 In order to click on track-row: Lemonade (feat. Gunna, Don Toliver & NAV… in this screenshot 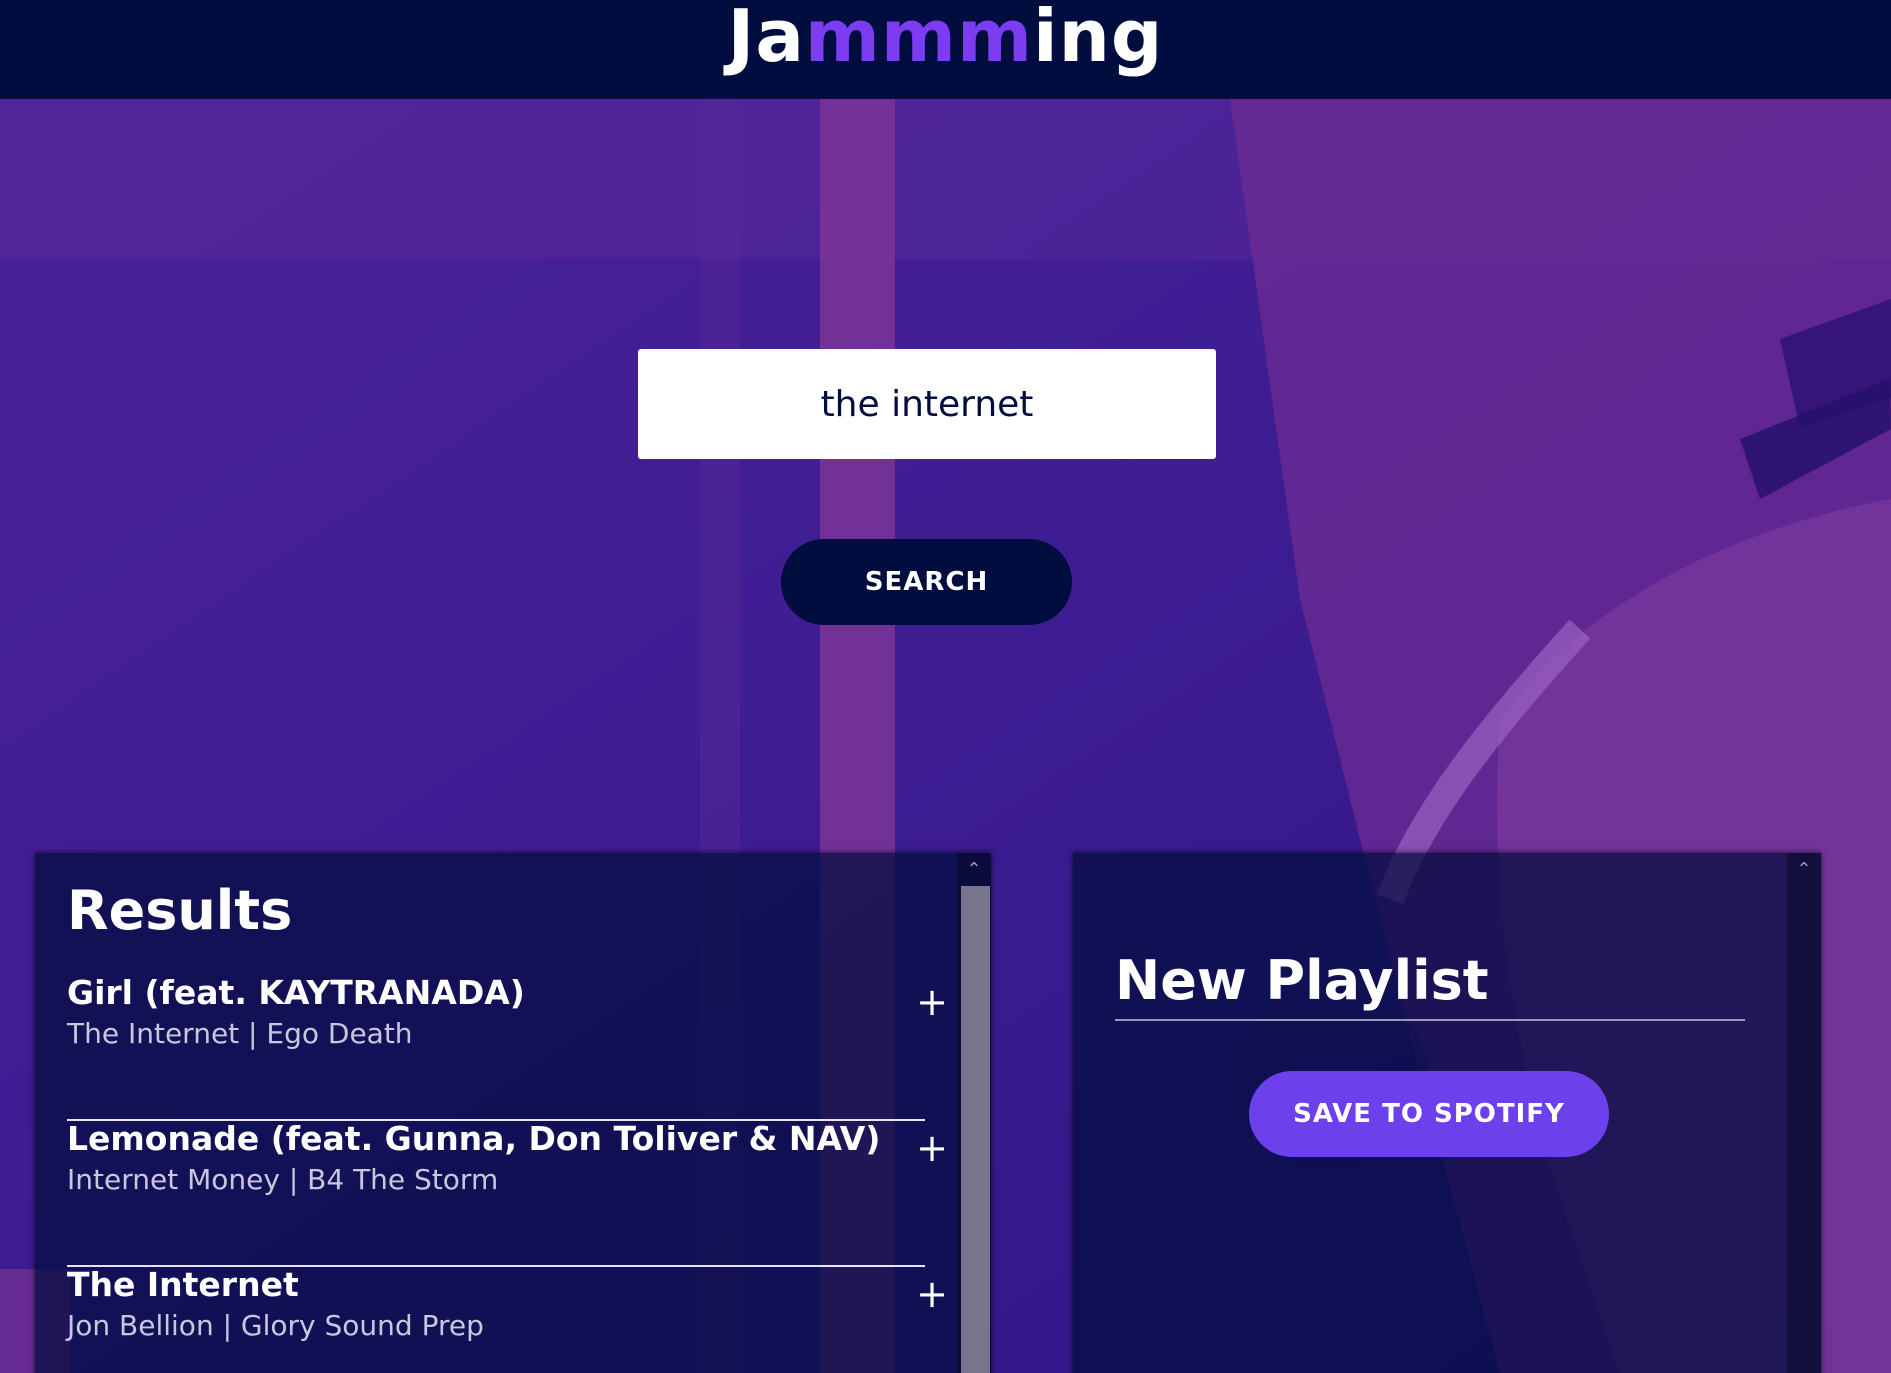, I will do `click(507, 1193)`.